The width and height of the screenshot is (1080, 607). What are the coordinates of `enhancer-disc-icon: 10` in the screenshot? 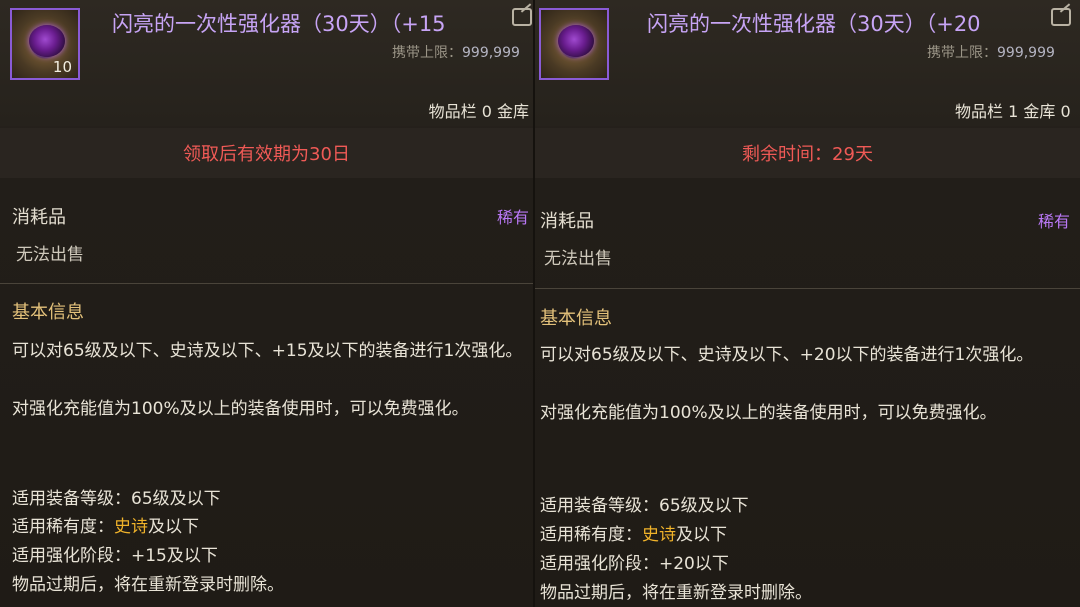 It's located at (45, 44).